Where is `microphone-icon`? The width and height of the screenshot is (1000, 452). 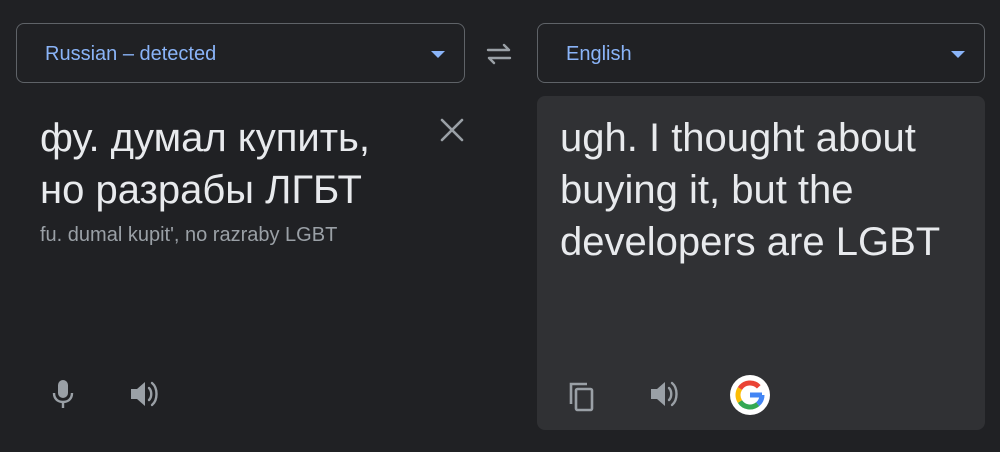 microphone-icon is located at coordinates (63, 394).